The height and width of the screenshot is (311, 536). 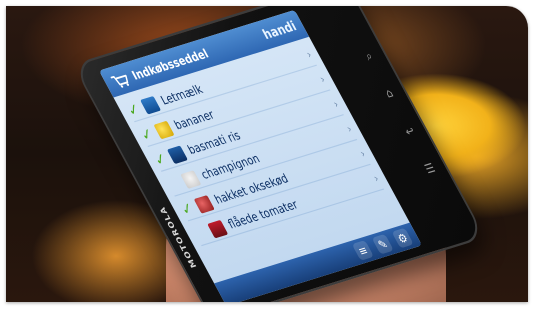 What do you see at coordinates (382, 244) in the screenshot?
I see `note-icon: ✎` at bounding box center [382, 244].